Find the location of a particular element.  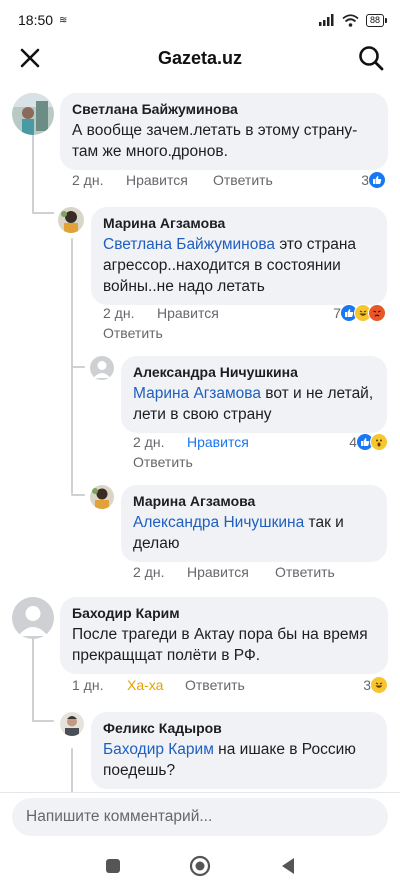

comment-author: Баходир Карим is located at coordinates (224, 613).